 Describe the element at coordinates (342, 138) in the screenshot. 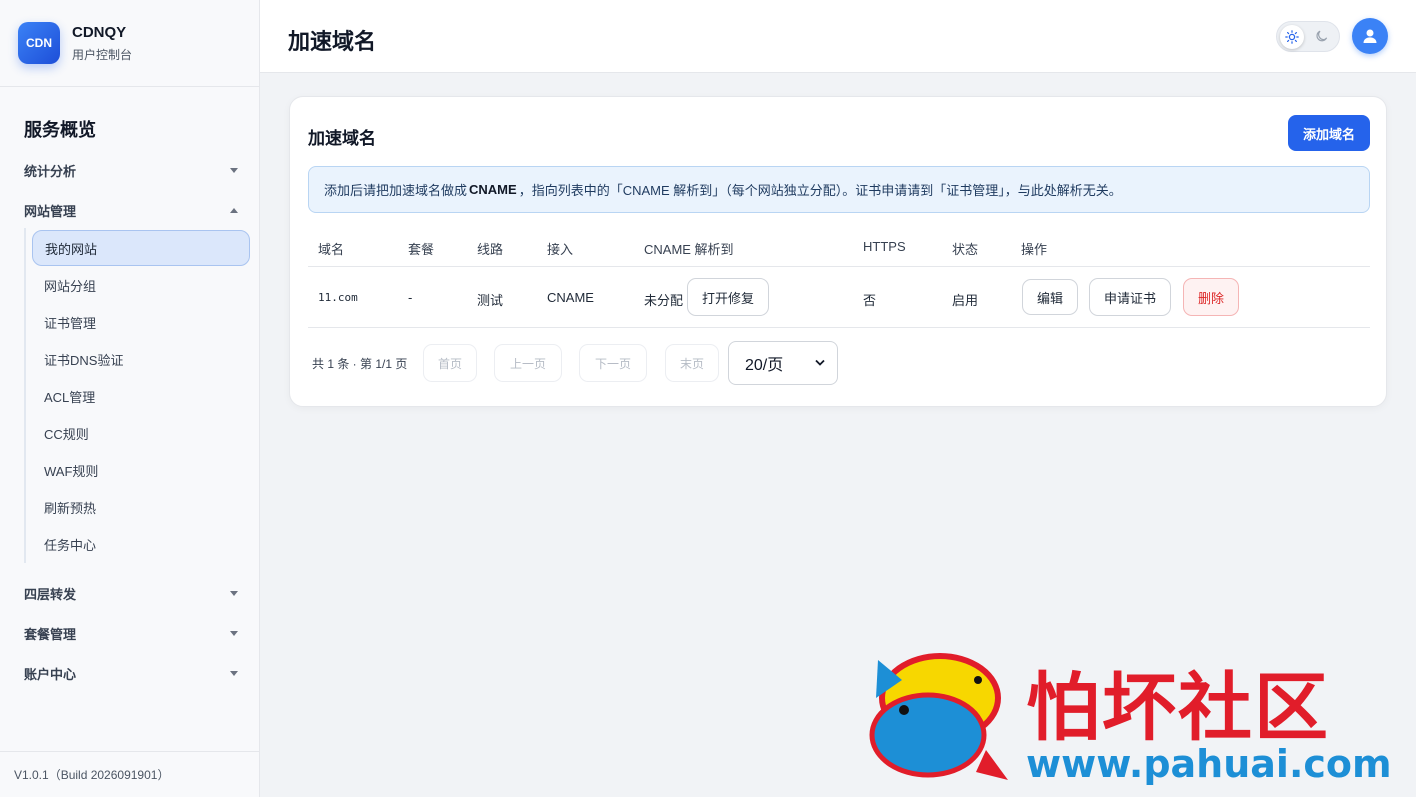

I see `card-title: 加速域名` at that location.